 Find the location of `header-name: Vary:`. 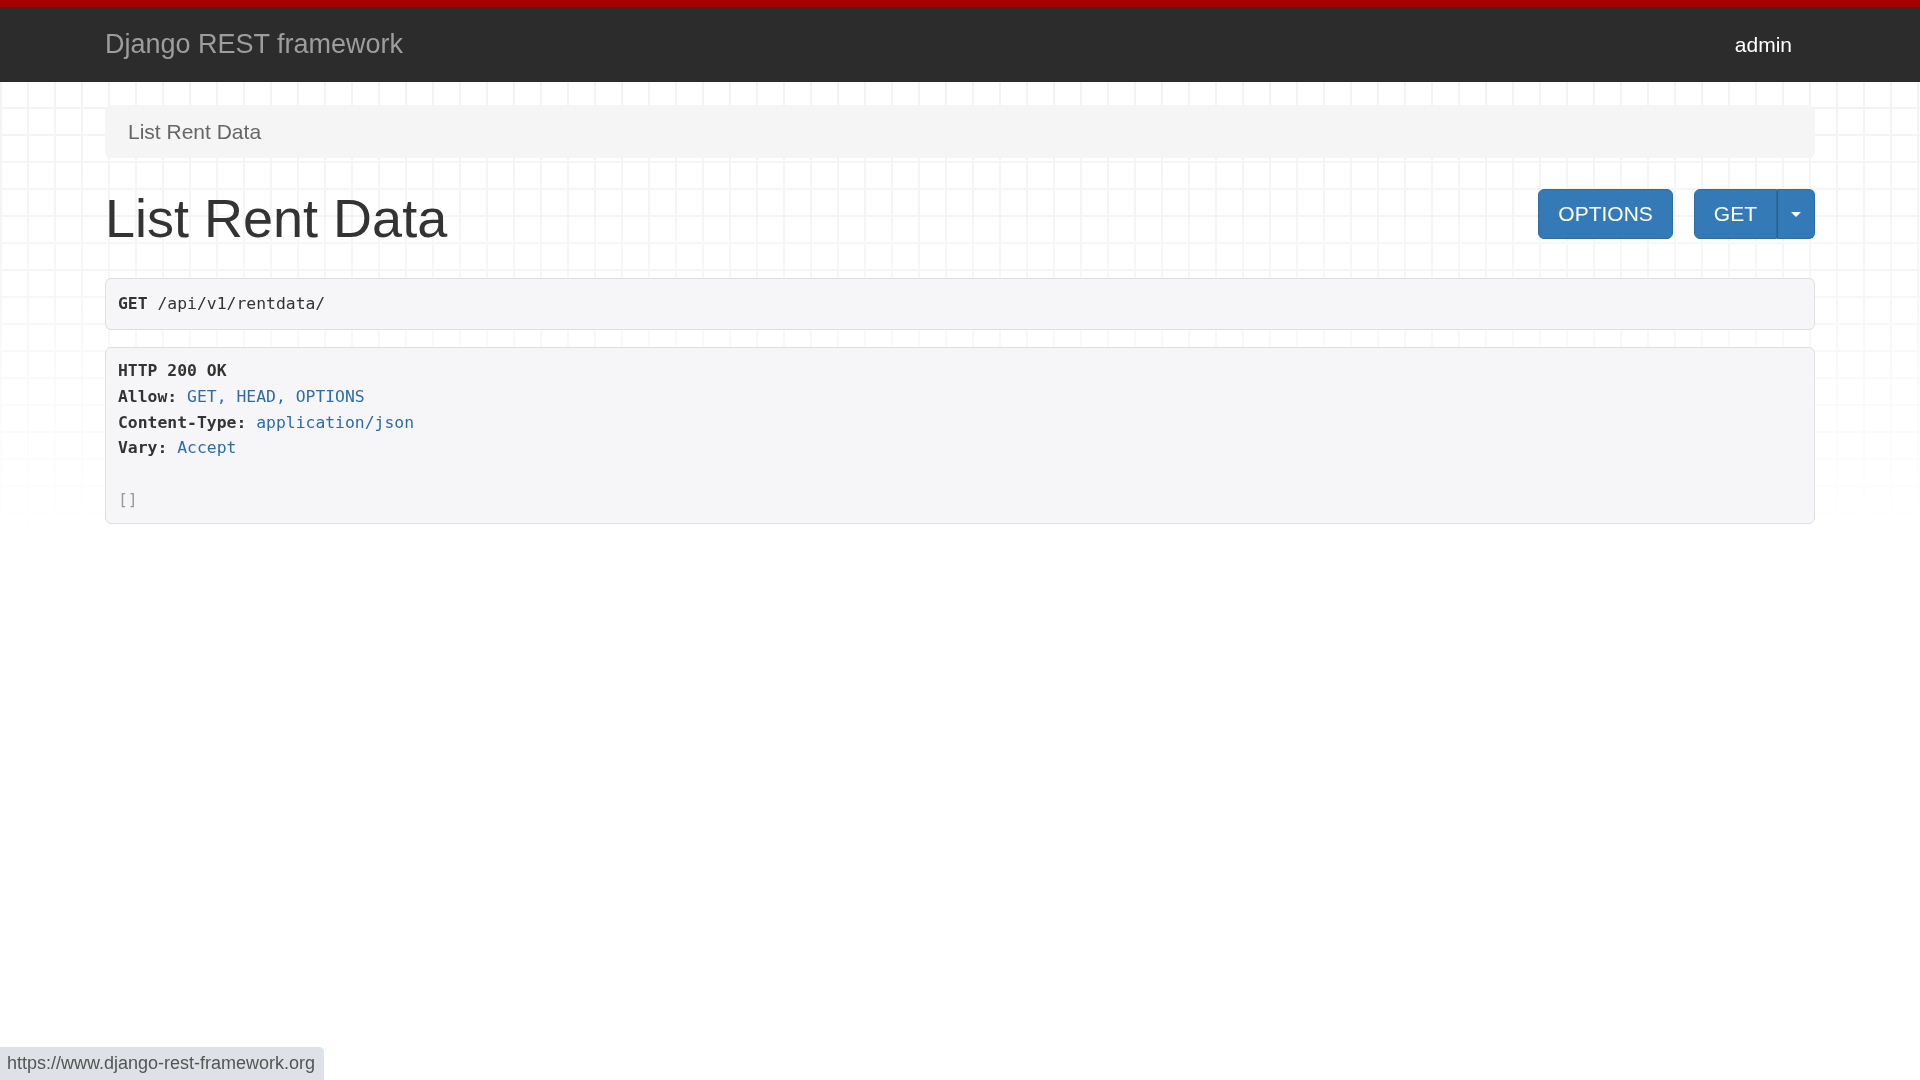

header-name: Vary: is located at coordinates (143, 448).